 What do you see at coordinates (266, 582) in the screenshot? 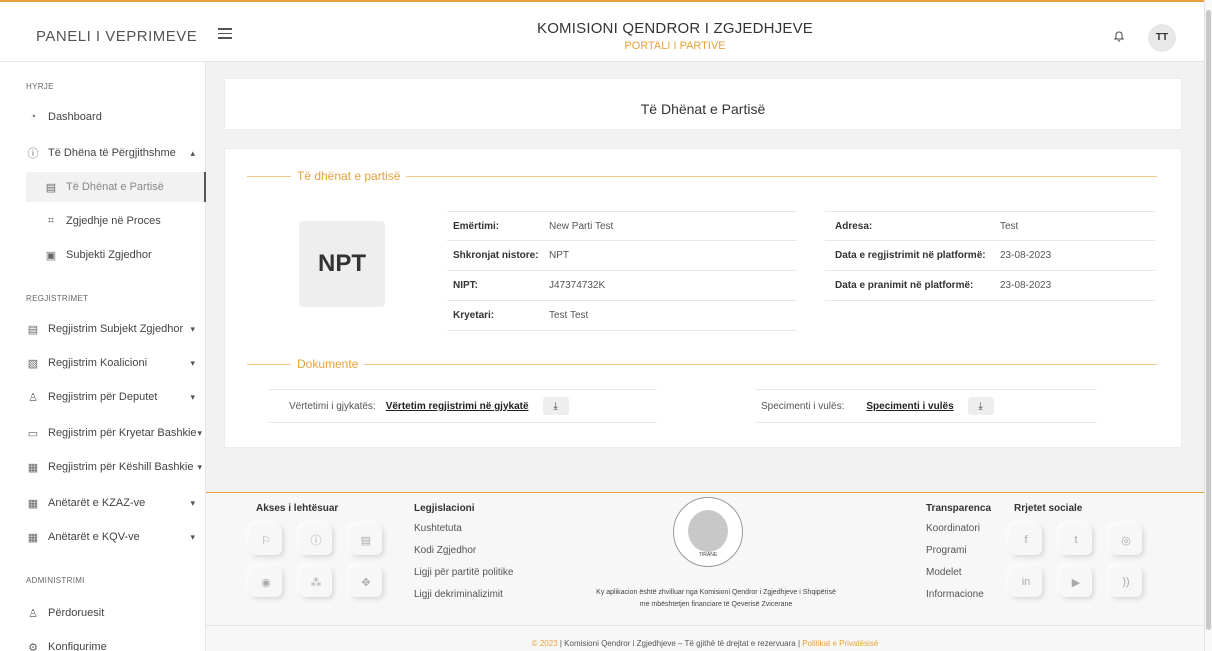
I see `eye-icon: ◉` at bounding box center [266, 582].